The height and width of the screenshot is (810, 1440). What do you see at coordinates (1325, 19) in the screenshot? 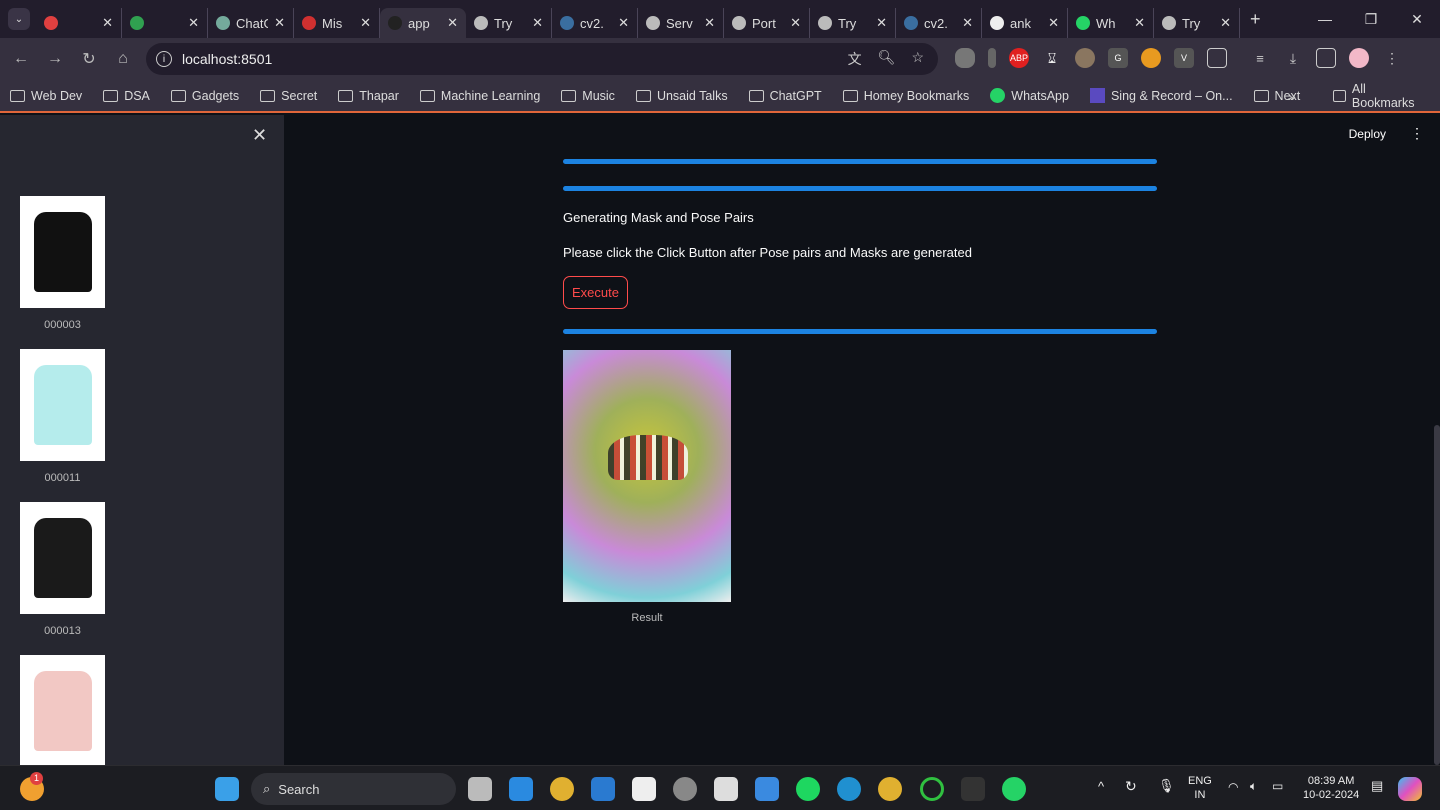
I see `minimize-button: —` at bounding box center [1325, 19].